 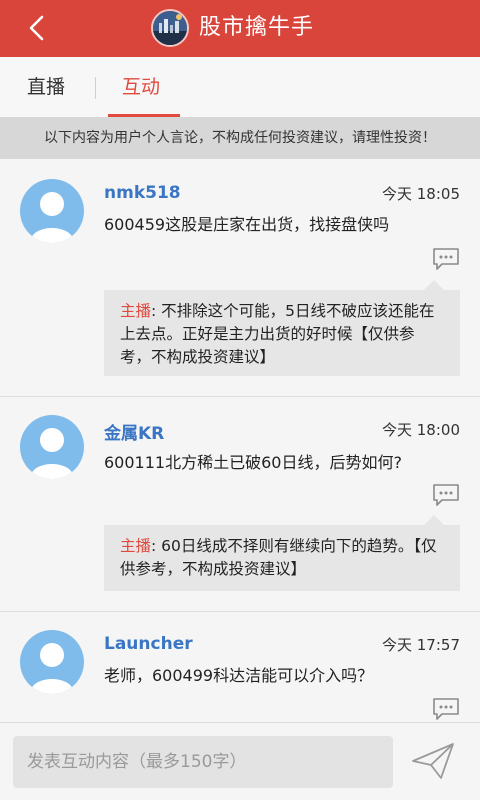 I want to click on comment-input, so click(x=203, y=762).